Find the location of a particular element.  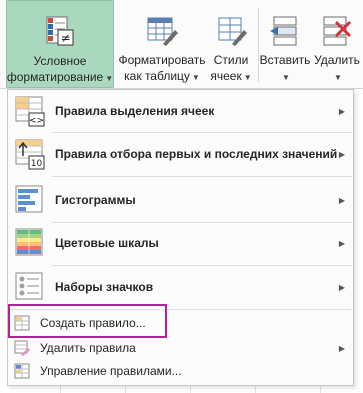

top-bottom-icon: 10 is located at coordinates (30, 154).